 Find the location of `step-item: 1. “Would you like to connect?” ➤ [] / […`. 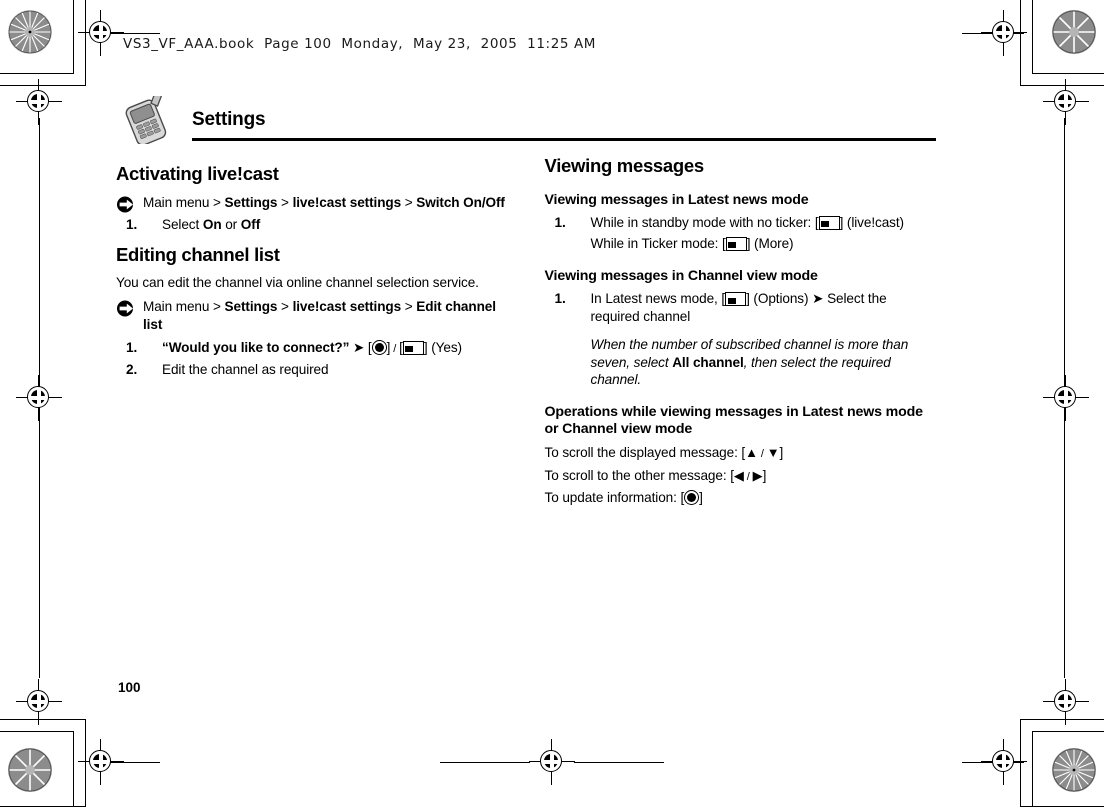

step-item: 1. “Would you like to connect?” ➤ [] / [… is located at coordinates (312, 348).